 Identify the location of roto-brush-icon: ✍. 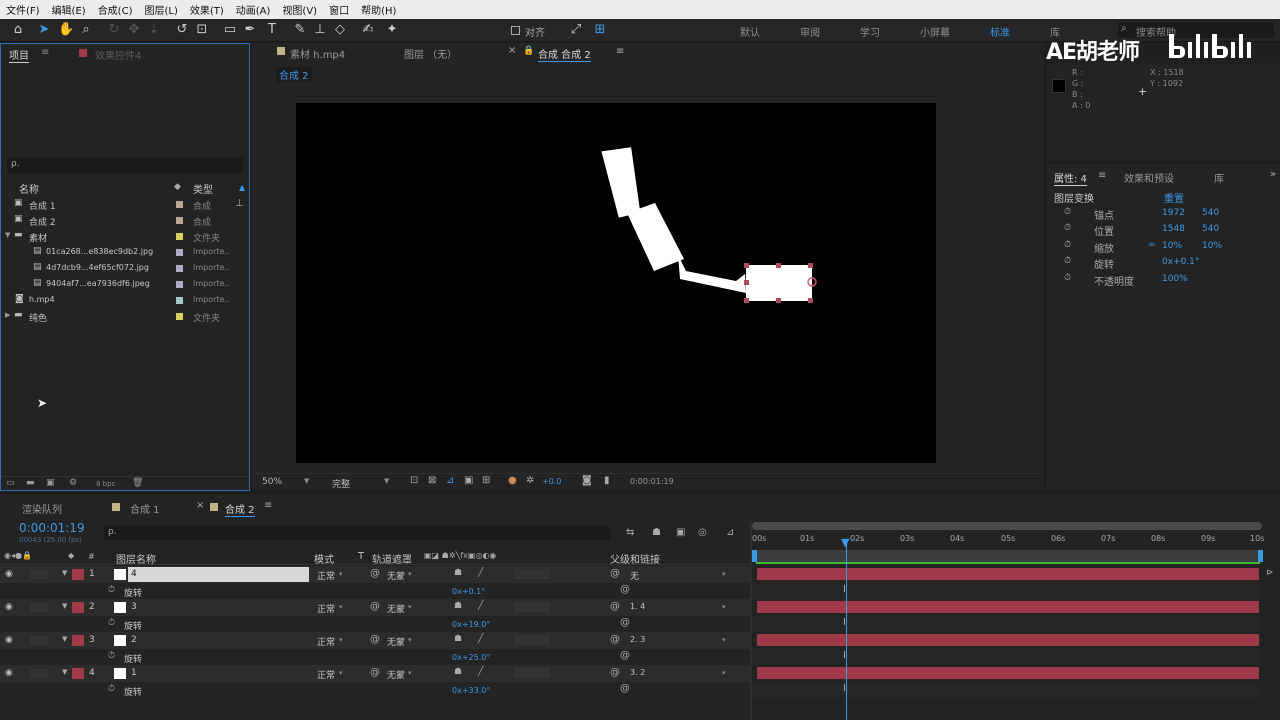
(368, 30).